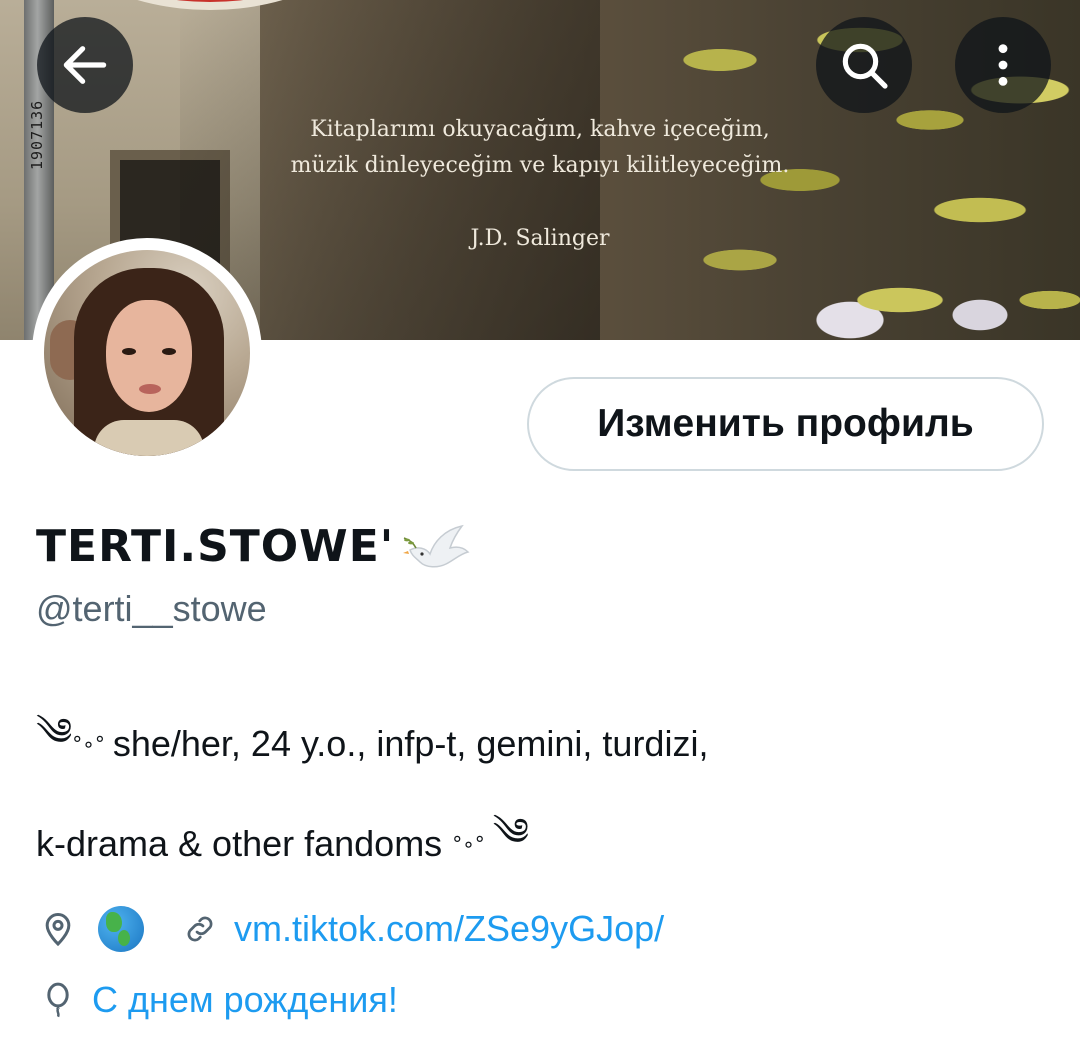  Describe the element at coordinates (149, 438) in the screenshot. I see `avatar-shirt` at that location.